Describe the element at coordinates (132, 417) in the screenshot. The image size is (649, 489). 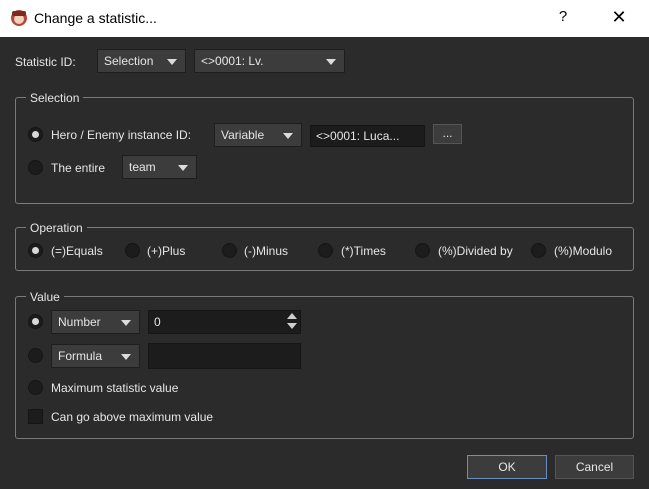
I see `above-max-label: Can go above maximum value` at that location.